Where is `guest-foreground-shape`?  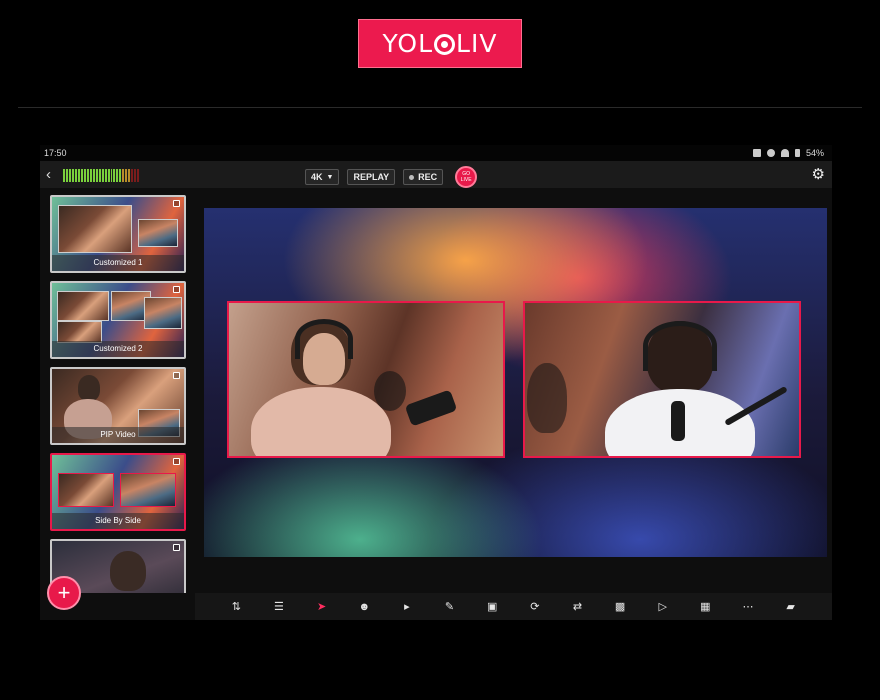 guest-foreground-shape is located at coordinates (547, 398).